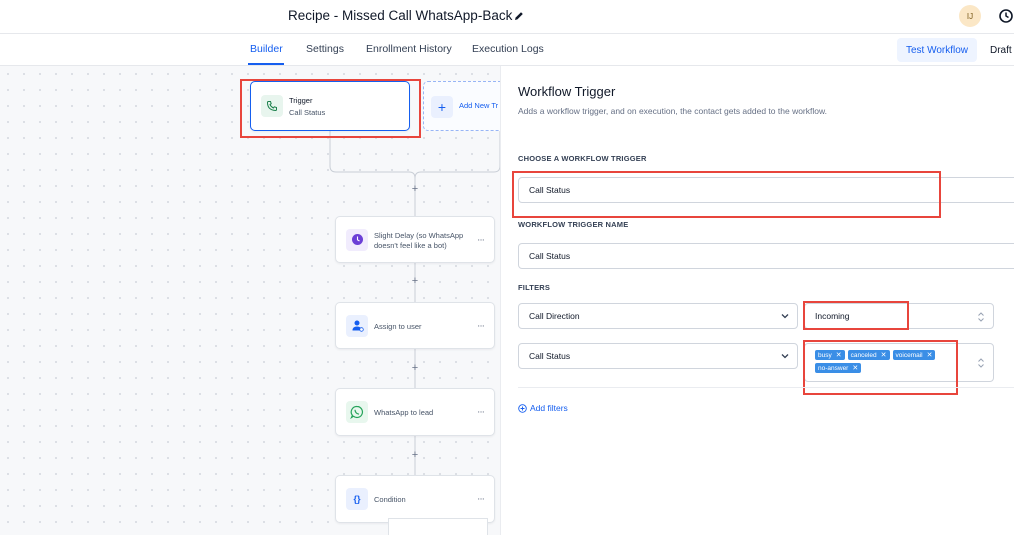 The image size is (1014, 535). What do you see at coordinates (550, 356) in the screenshot?
I see `filter-field-value: Call Status` at bounding box center [550, 356].